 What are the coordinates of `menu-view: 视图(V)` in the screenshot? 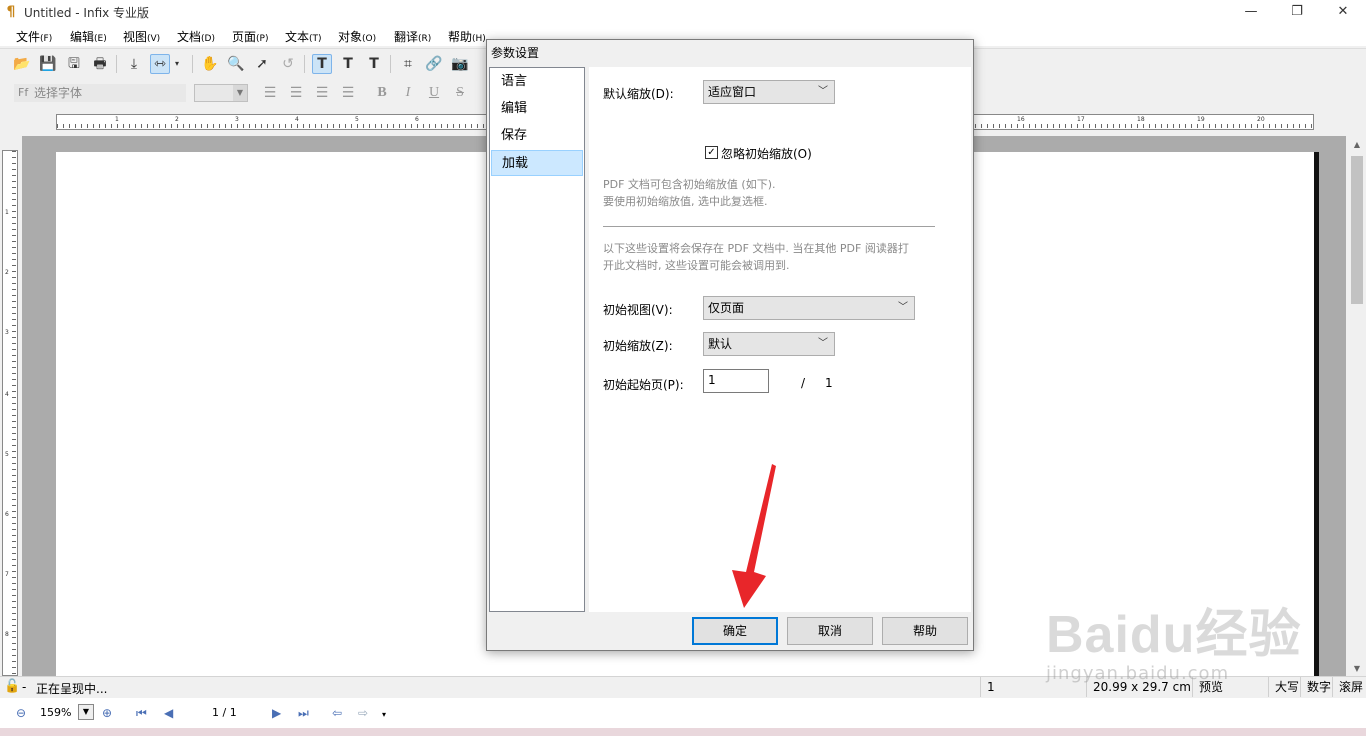 It's located at (141, 36).